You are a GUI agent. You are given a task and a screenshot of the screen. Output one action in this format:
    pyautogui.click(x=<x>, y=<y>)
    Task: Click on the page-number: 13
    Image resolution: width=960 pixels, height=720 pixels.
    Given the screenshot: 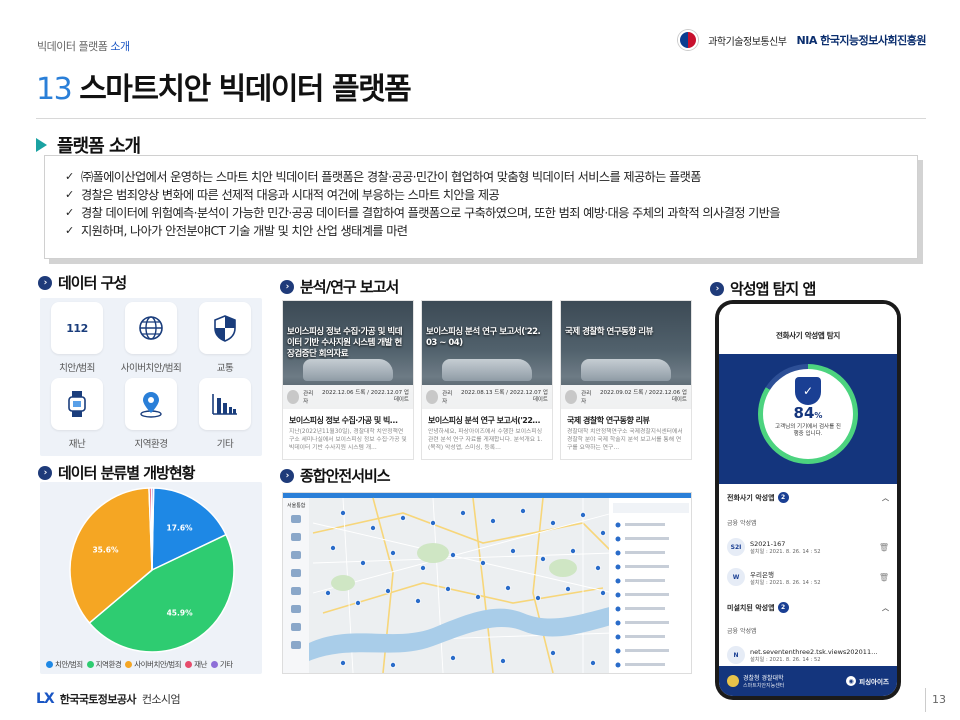 What is the action you would take?
    pyautogui.click(x=939, y=699)
    